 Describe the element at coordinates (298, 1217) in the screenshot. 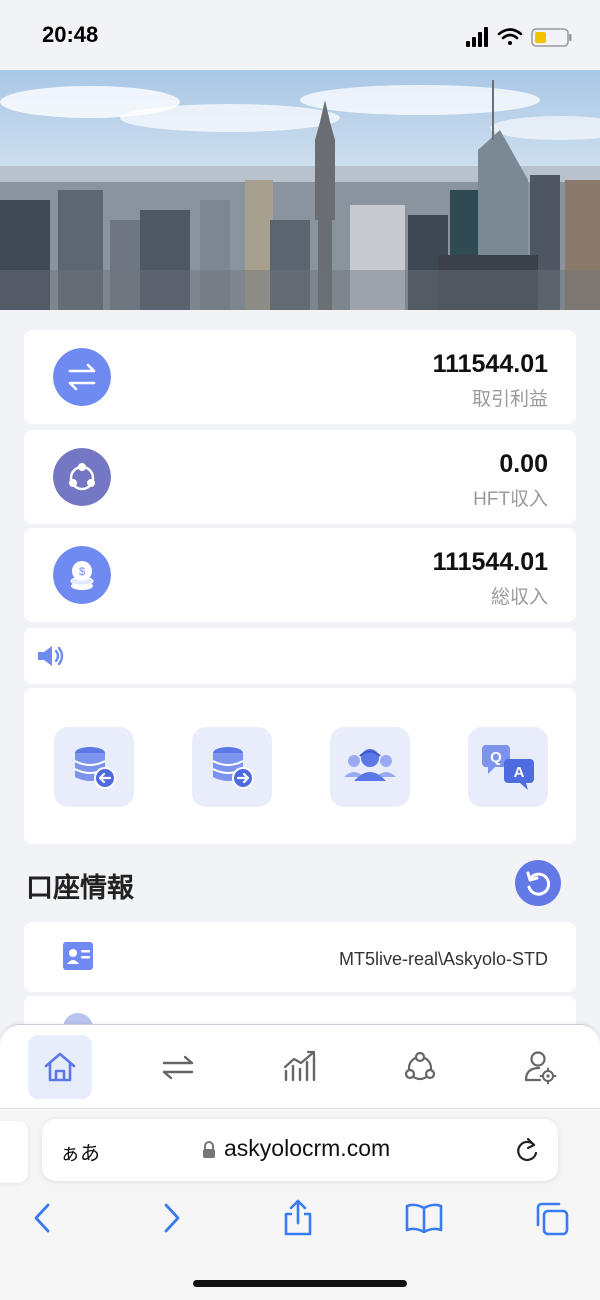

I see `share-icon` at that location.